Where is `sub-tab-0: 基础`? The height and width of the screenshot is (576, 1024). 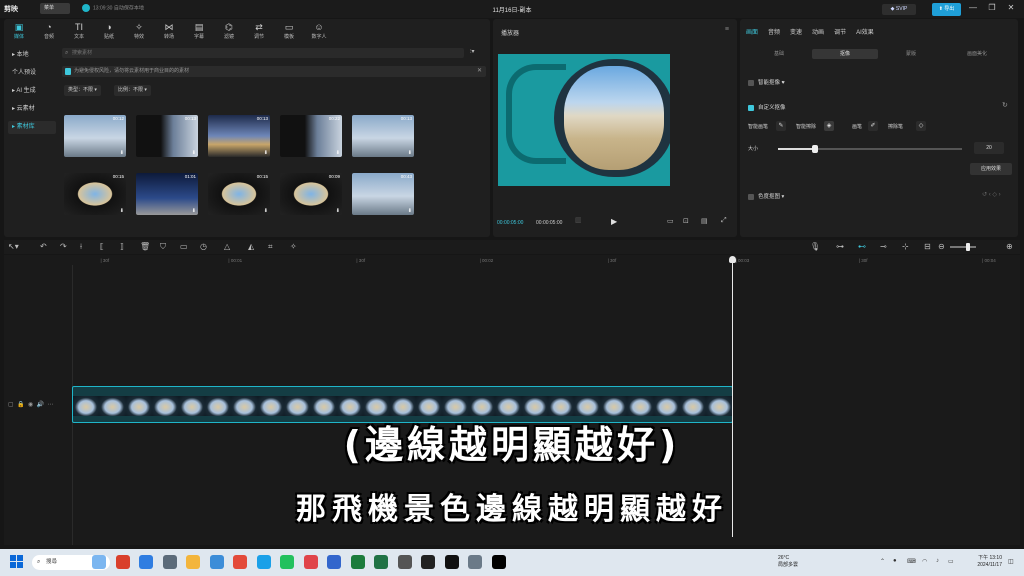
sub-tab-0: 基础 is located at coordinates (779, 54).